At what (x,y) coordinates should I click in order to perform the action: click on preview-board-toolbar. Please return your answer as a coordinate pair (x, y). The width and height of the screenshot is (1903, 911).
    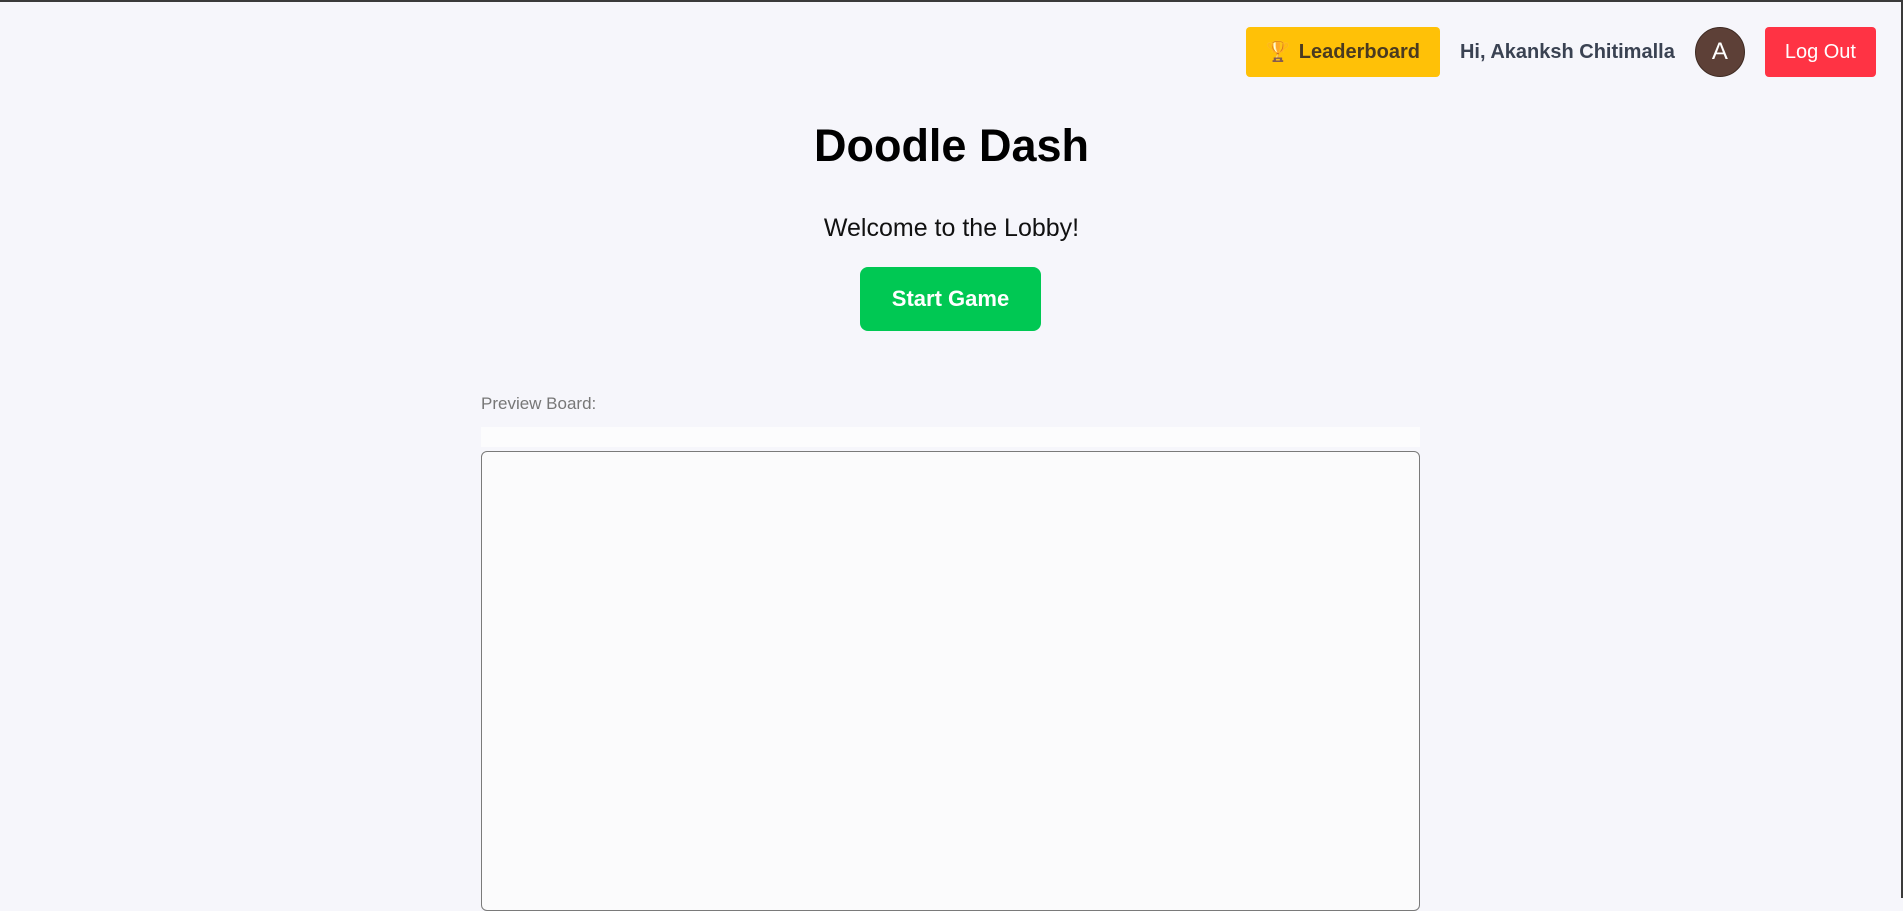
    Looking at the image, I should click on (950, 437).